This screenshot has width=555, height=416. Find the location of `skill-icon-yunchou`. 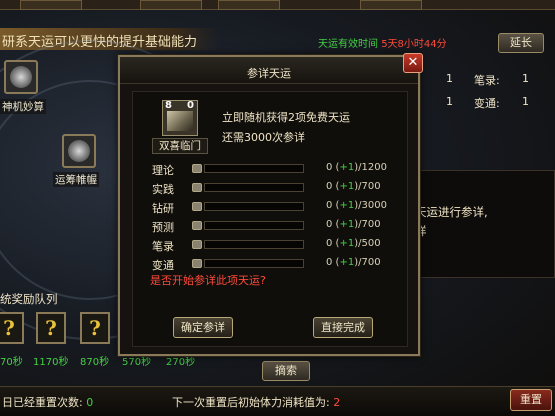

skill-icon-yunchou is located at coordinates (79, 151).